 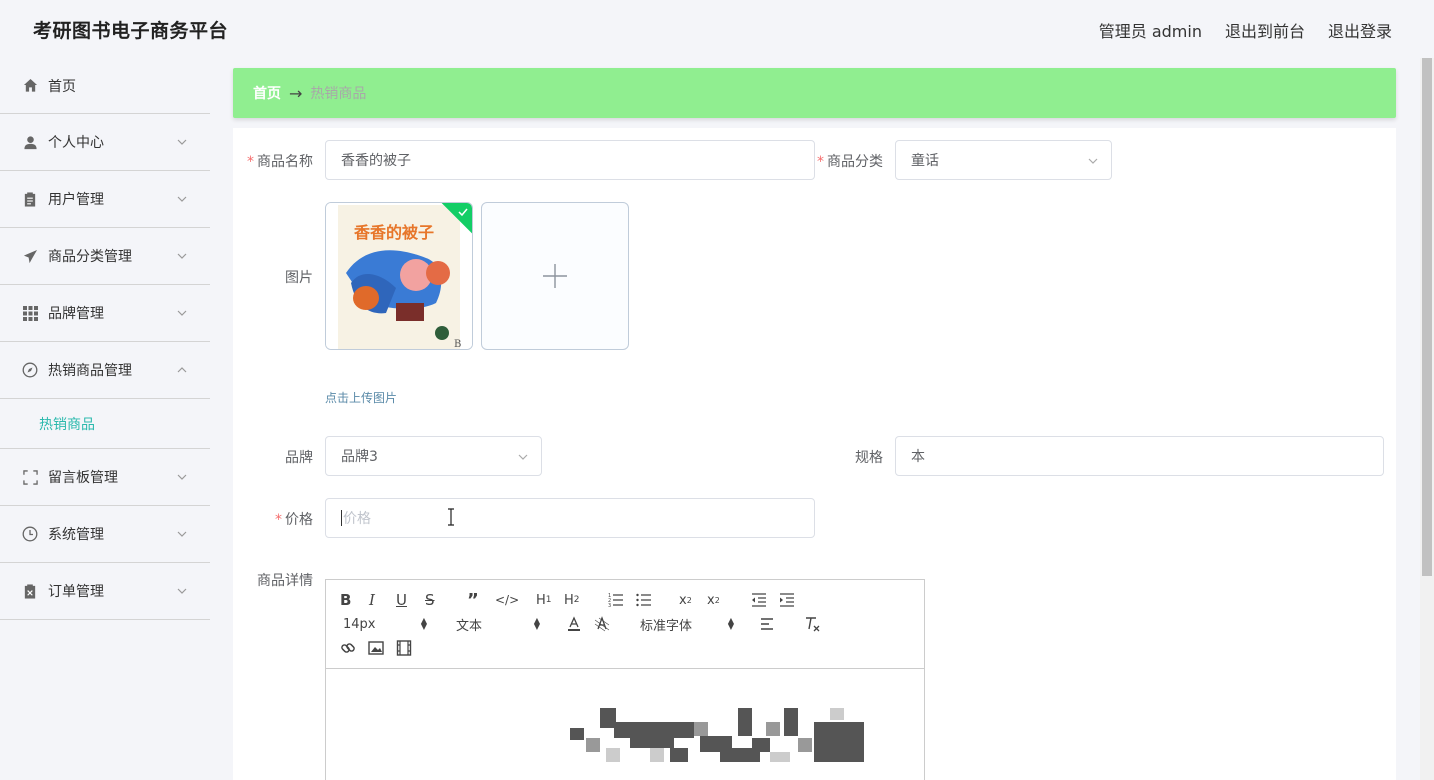 What do you see at coordinates (401, 600) in the screenshot?
I see `underline-button: U` at bounding box center [401, 600].